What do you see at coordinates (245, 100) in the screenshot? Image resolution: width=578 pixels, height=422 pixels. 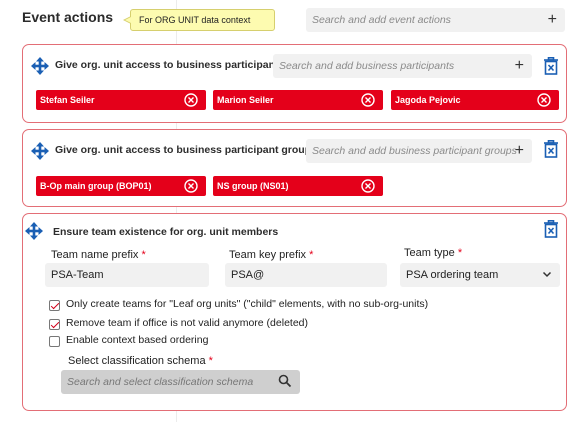 I see `chip-label: Marion Seiler` at bounding box center [245, 100].